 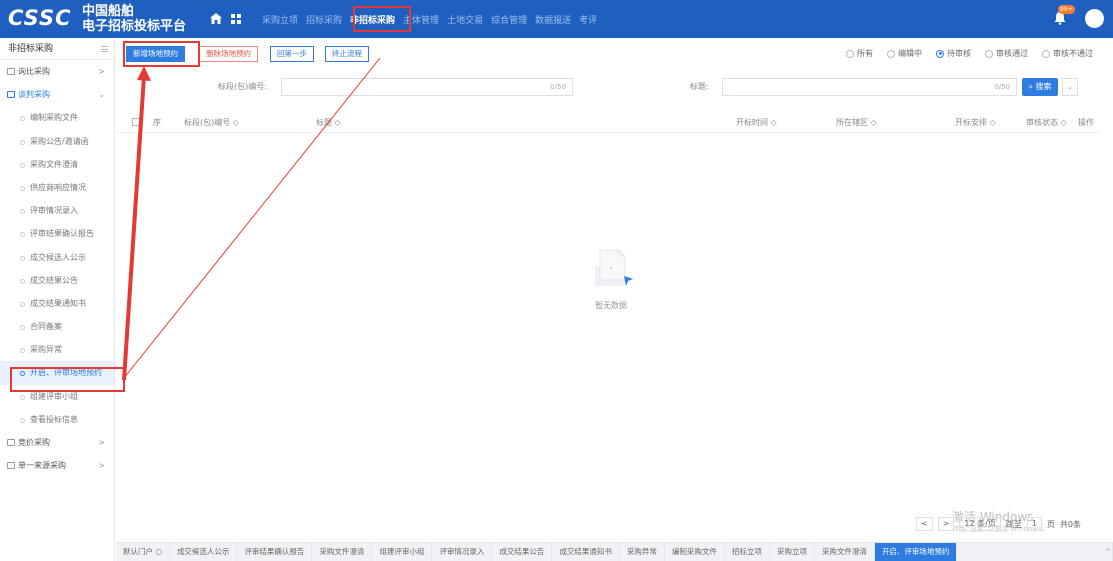 What do you see at coordinates (699, 86) in the screenshot?
I see `title-label: 标题:` at bounding box center [699, 86].